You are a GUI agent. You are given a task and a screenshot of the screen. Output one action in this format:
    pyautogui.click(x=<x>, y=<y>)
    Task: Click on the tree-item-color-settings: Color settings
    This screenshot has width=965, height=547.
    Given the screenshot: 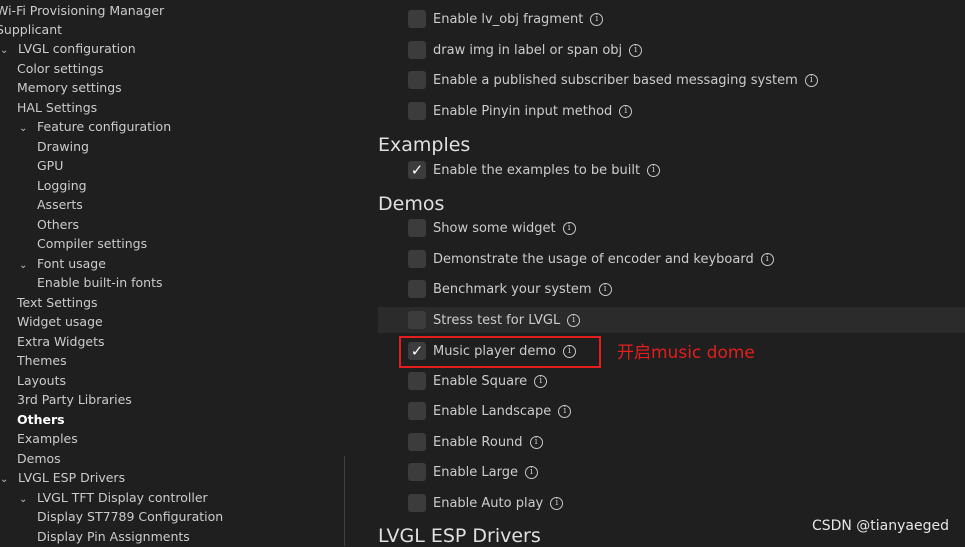 What is the action you would take?
    pyautogui.click(x=60, y=69)
    